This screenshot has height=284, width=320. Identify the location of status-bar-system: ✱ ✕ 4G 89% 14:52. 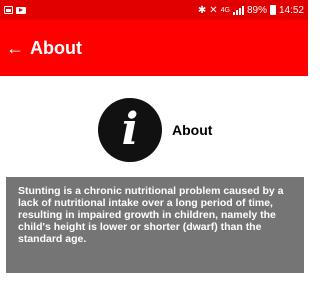
(251, 10).